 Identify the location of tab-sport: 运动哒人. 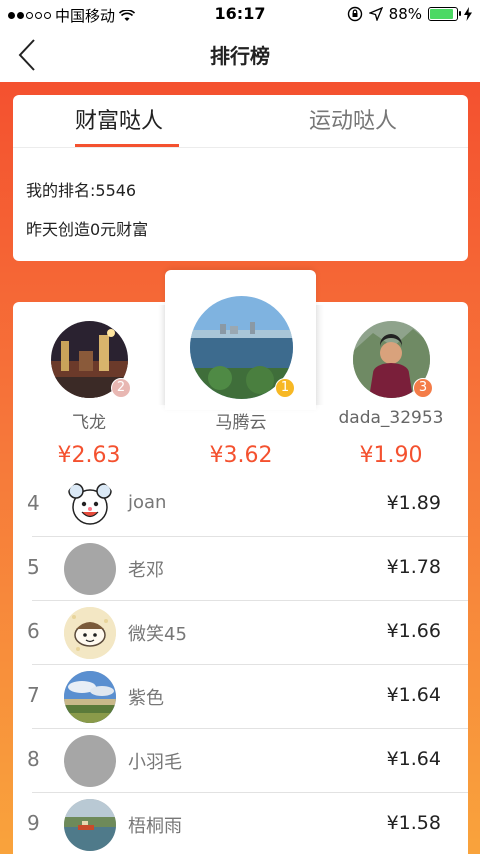
(353, 119).